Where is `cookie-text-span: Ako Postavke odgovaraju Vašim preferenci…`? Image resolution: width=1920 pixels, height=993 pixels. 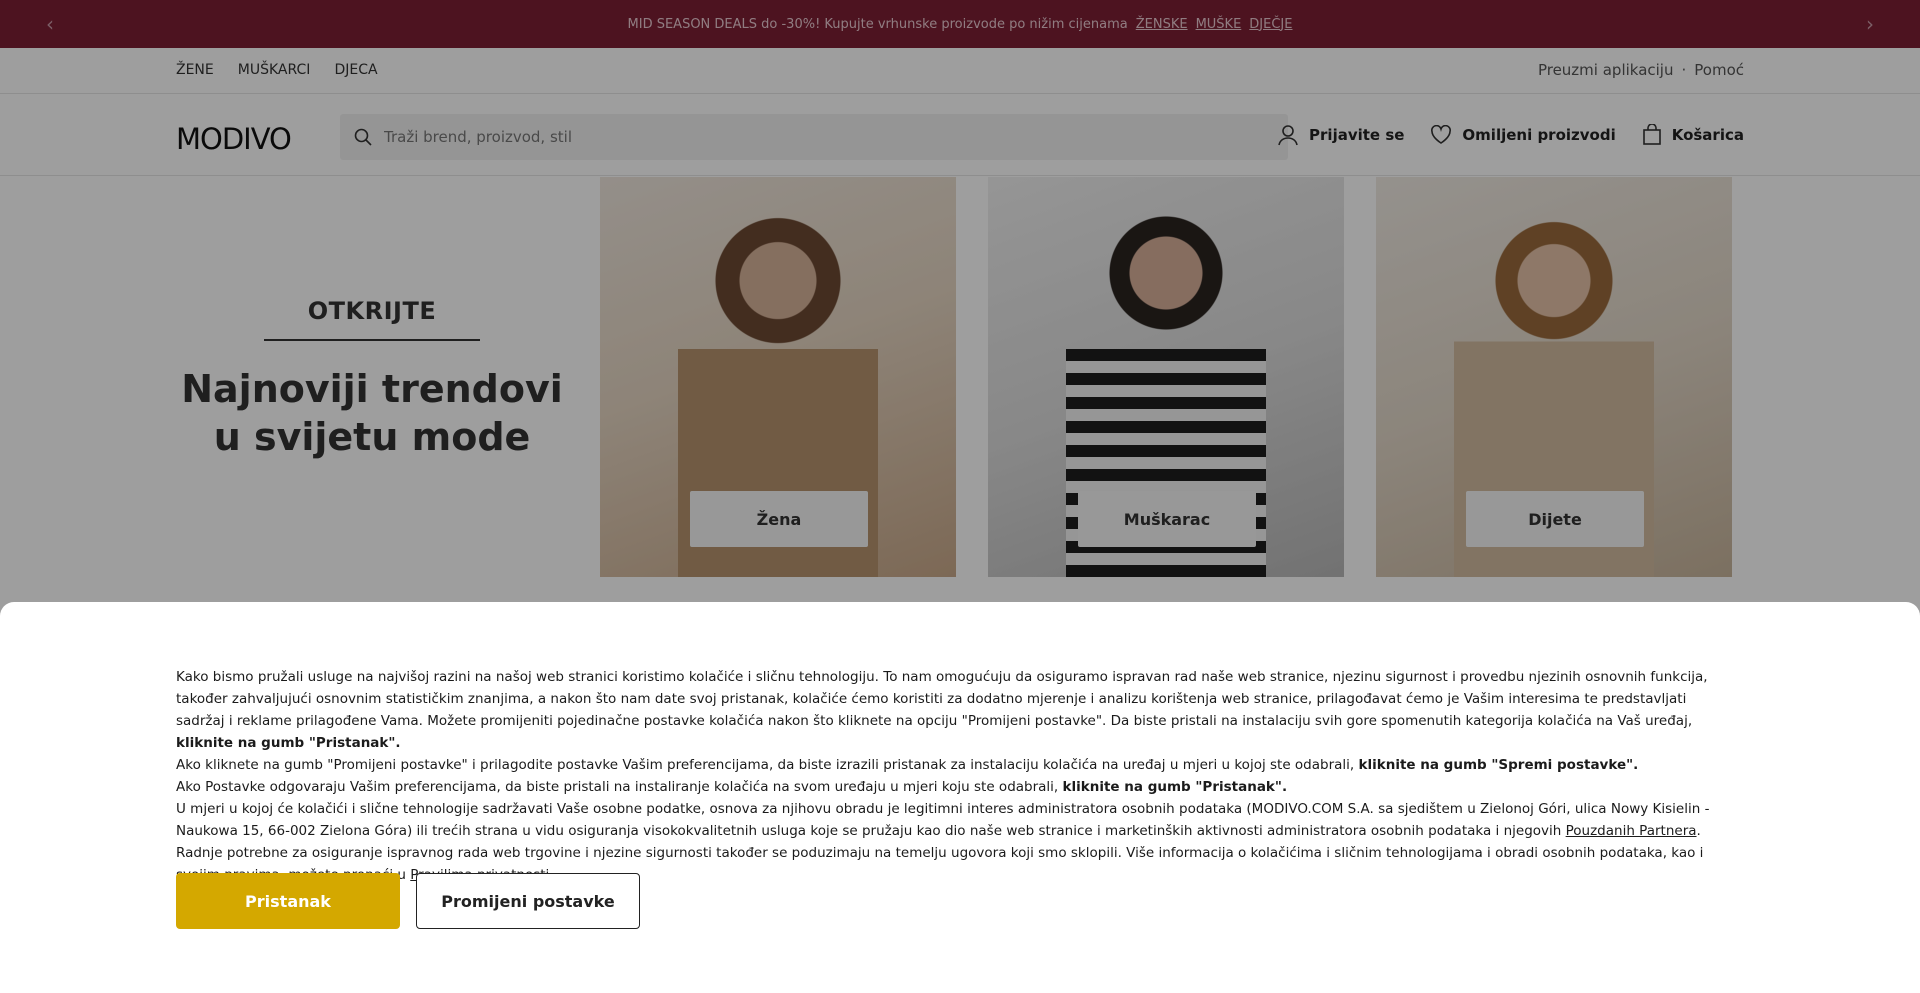 cookie-text-span: Ako Postavke odgovaraju Vašim preferenci… is located at coordinates (619, 787).